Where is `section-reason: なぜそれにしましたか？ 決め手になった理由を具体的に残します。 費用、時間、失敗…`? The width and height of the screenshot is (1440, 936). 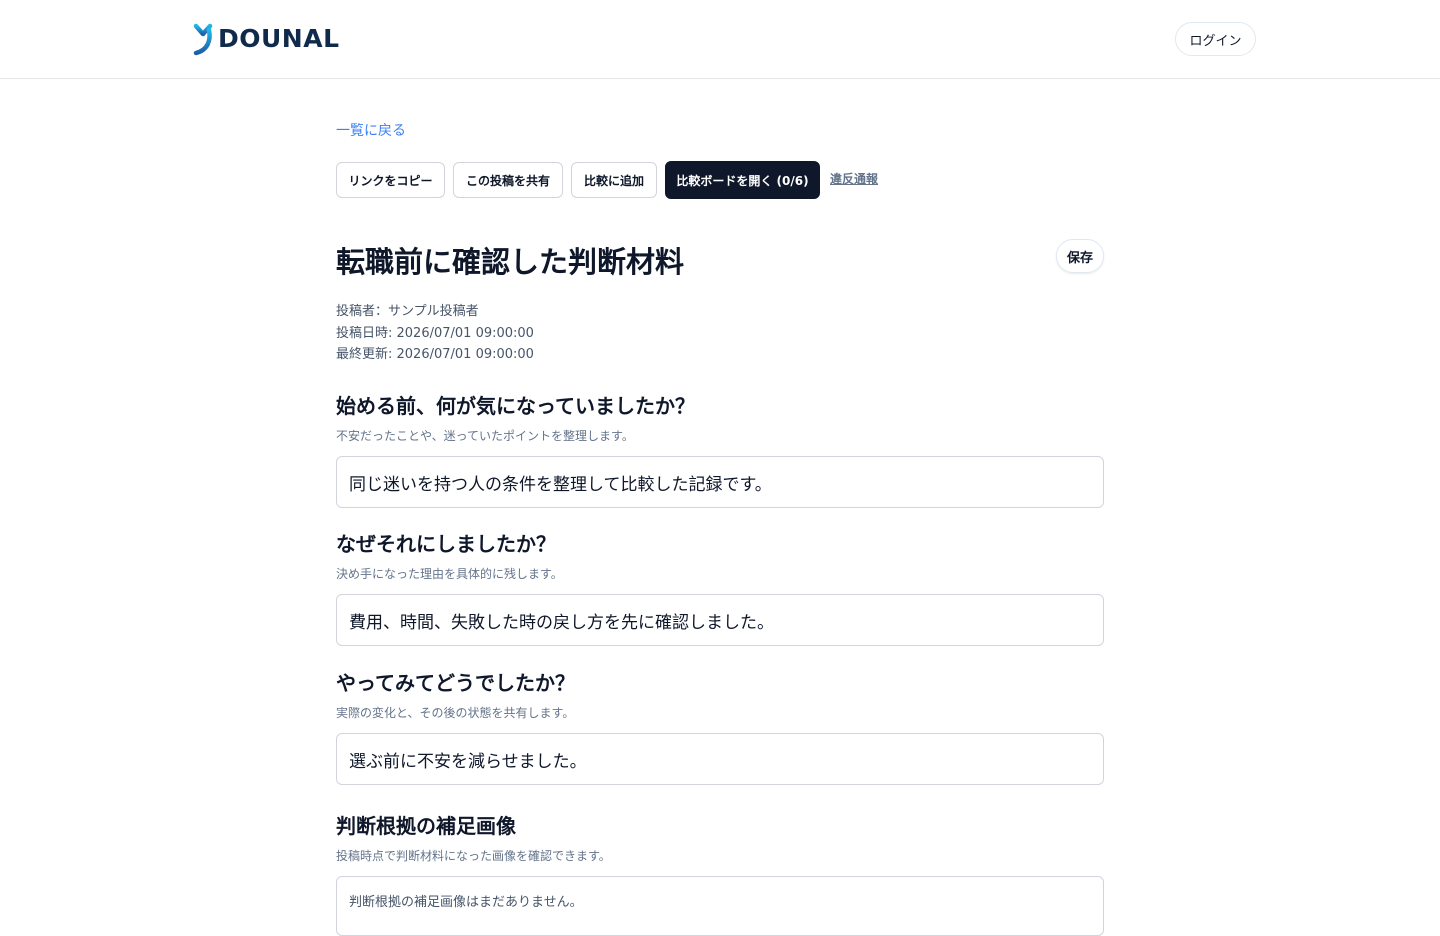 section-reason: なぜそれにしましたか？ 決め手になった理由を具体的に残します。 費用、時間、失敗… is located at coordinates (720, 587).